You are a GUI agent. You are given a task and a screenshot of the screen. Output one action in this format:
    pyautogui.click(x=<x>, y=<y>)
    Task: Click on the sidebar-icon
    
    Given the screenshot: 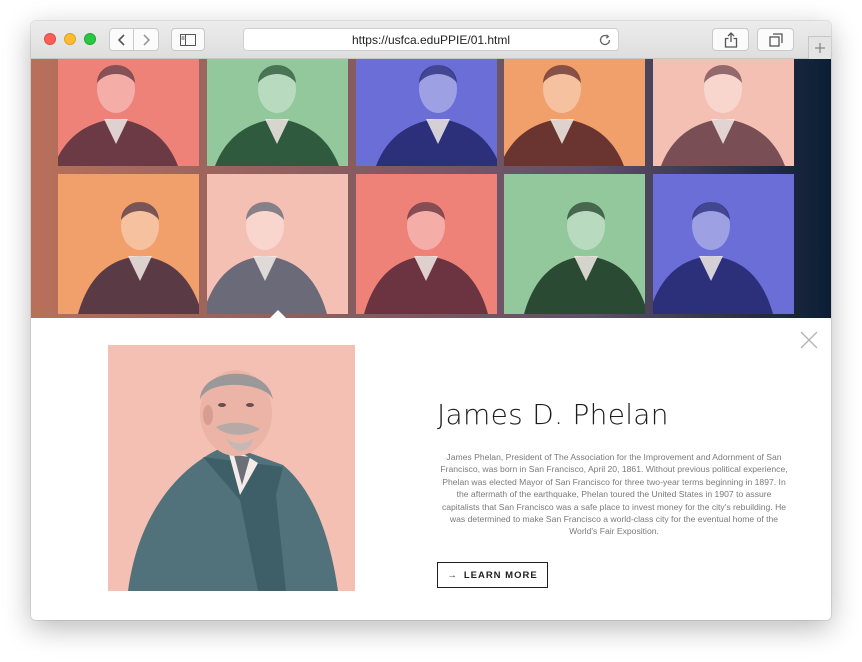 What is the action you would take?
    pyautogui.click(x=188, y=39)
    